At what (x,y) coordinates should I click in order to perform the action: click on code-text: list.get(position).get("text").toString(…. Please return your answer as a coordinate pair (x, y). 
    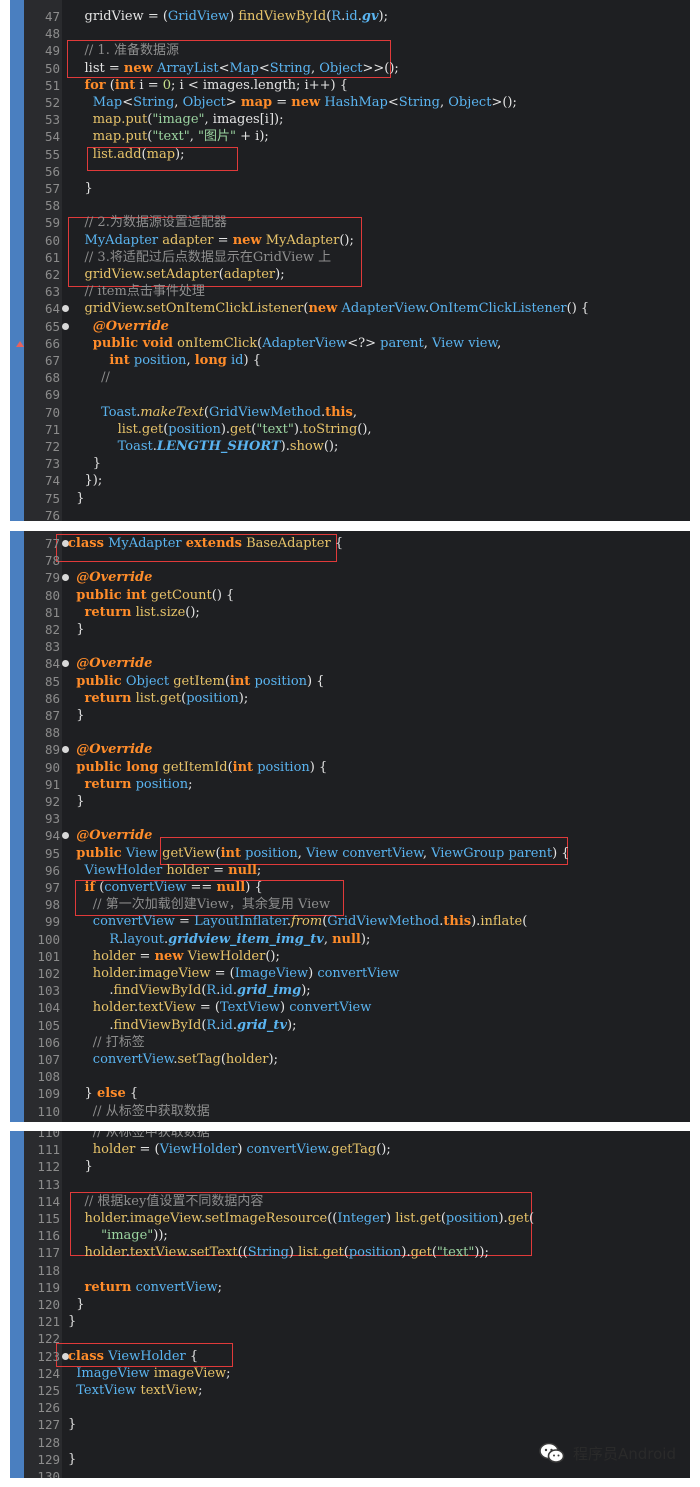
    Looking at the image, I should click on (244, 429).